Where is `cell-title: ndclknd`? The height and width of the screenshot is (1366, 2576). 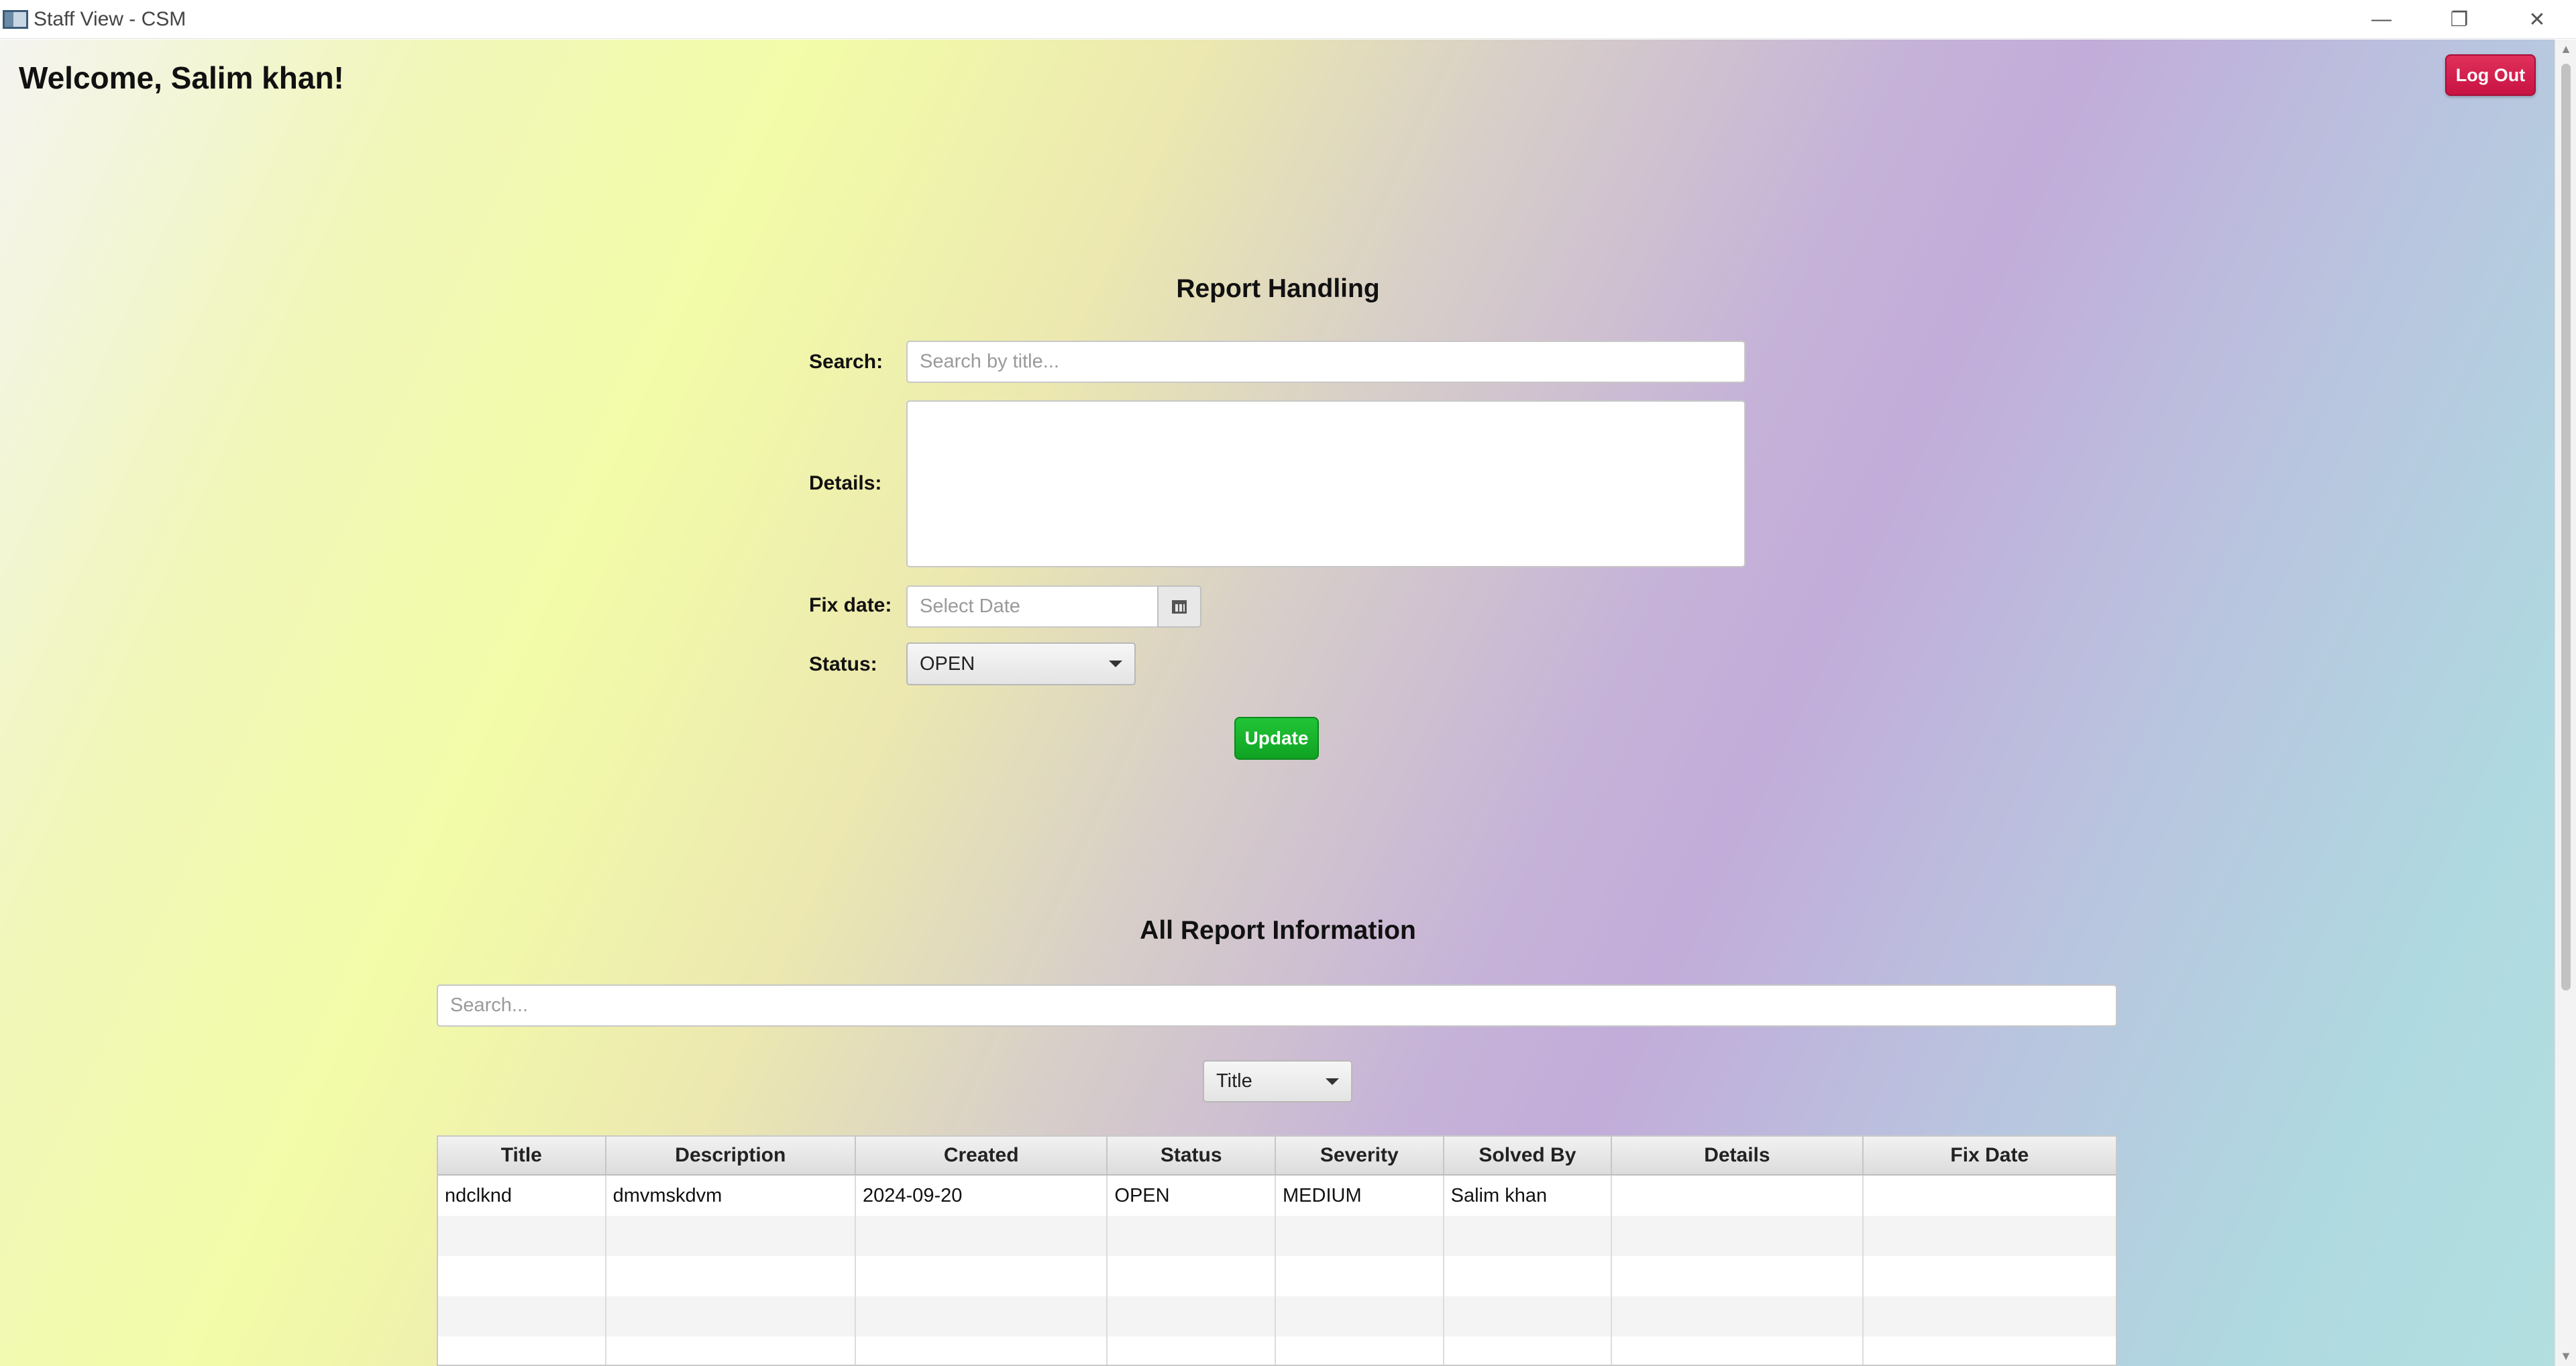
cell-title: ndclknd is located at coordinates (522, 1196).